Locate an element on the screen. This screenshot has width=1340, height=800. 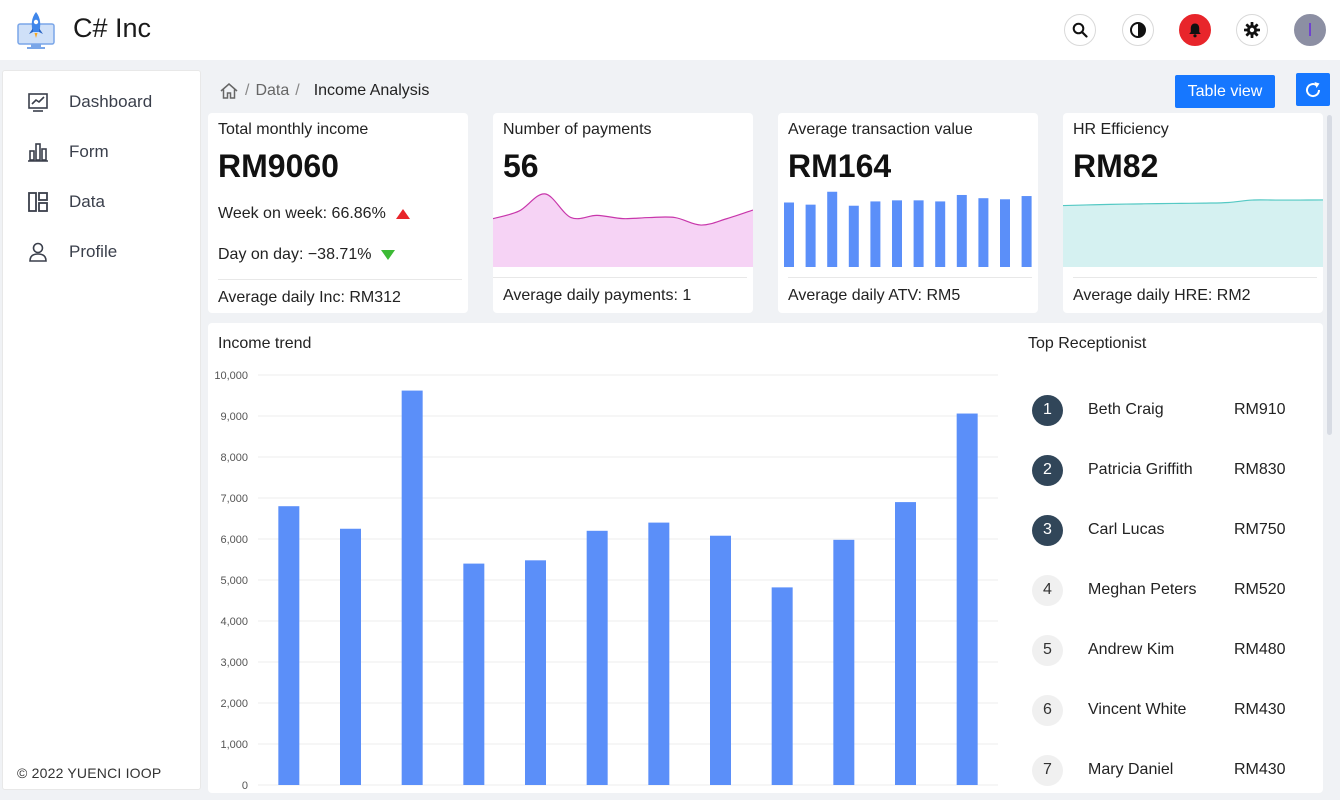
search-button is located at coordinates (1080, 30).